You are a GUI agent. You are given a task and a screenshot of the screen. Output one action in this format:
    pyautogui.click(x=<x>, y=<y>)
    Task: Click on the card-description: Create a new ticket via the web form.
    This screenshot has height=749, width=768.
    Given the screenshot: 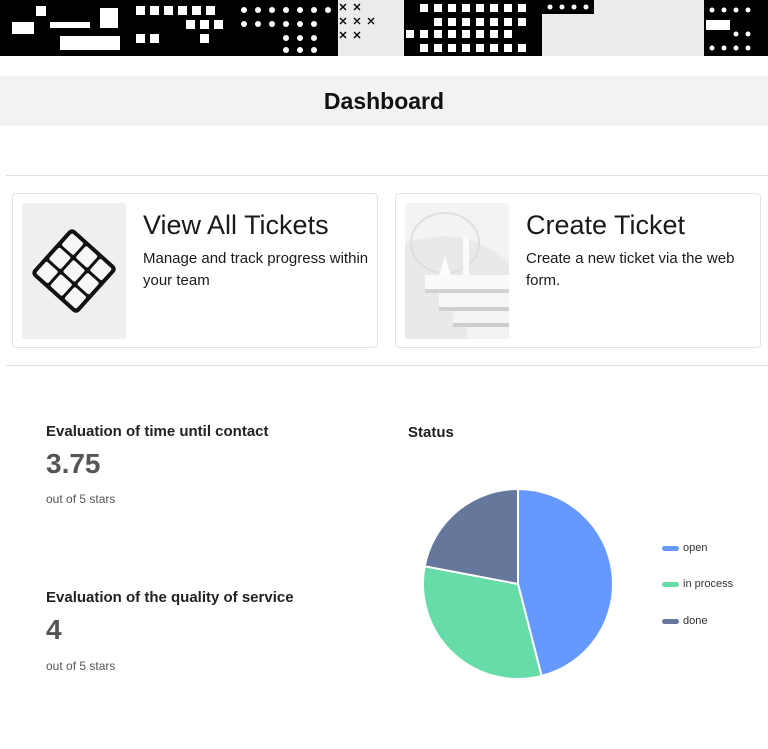 What is the action you would take?
    pyautogui.click(x=630, y=269)
    